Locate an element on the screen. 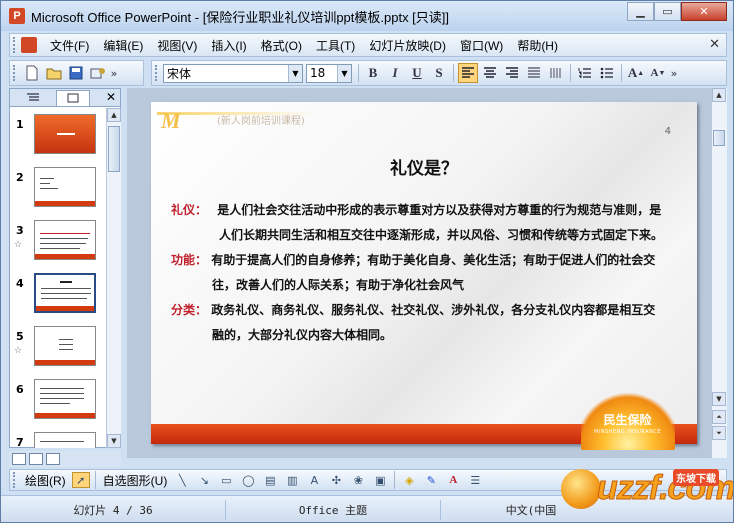  tab-outline is located at coordinates (33, 98).